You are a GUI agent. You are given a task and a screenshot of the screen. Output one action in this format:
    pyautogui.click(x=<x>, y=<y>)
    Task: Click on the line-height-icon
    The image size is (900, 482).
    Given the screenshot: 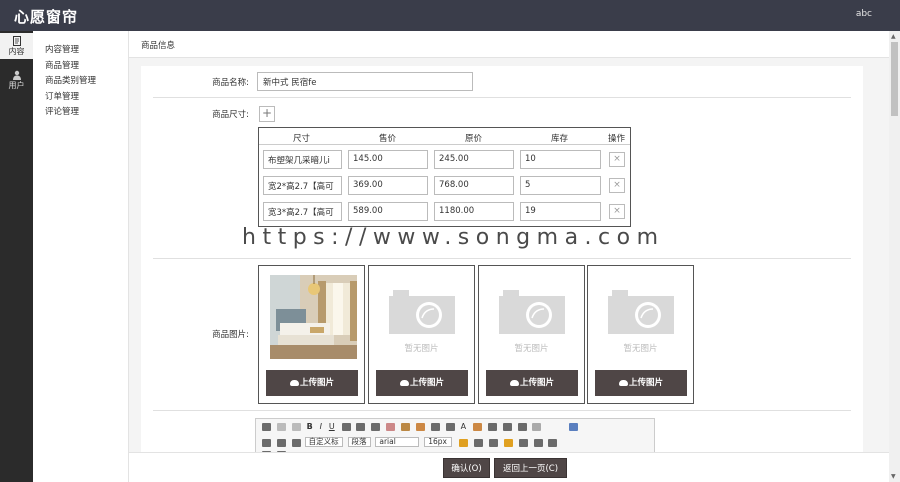 What is the action you would take?
    pyautogui.click(x=296, y=442)
    